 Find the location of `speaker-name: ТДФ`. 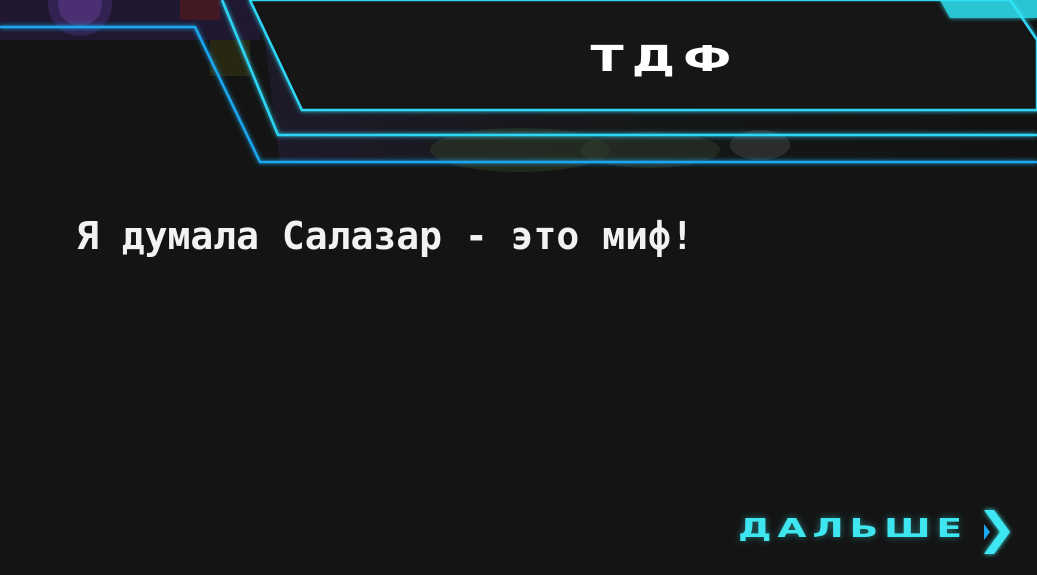

speaker-name: ТДФ is located at coordinates (665, 59).